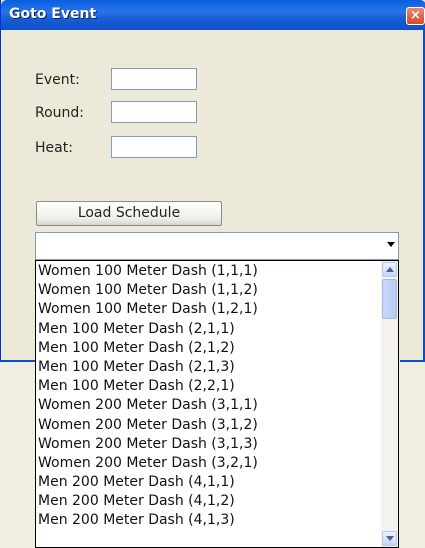 This screenshot has height=548, width=425. Describe the element at coordinates (208, 367) in the screenshot. I see `list-item: Men 100 Meter Dash (2,1,3)` at that location.